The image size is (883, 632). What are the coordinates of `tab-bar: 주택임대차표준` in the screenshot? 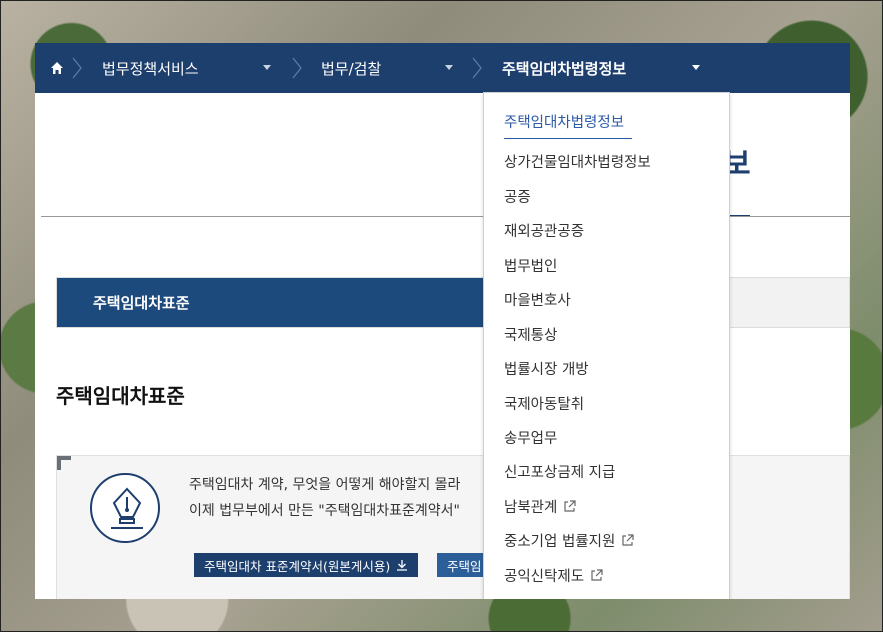 It's located at (453, 302).